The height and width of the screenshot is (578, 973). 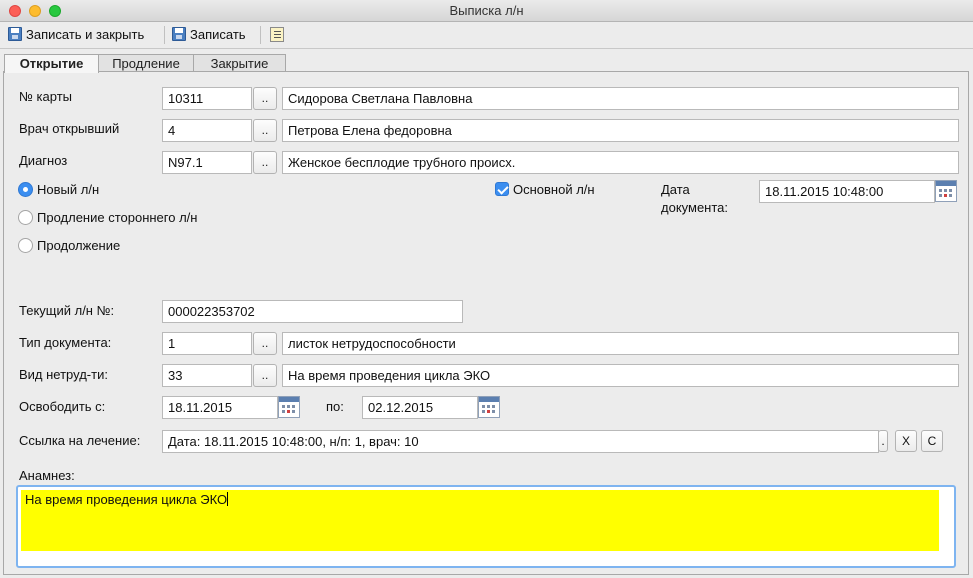 I want to click on window-title: Выписка л/н, so click(x=486, y=10).